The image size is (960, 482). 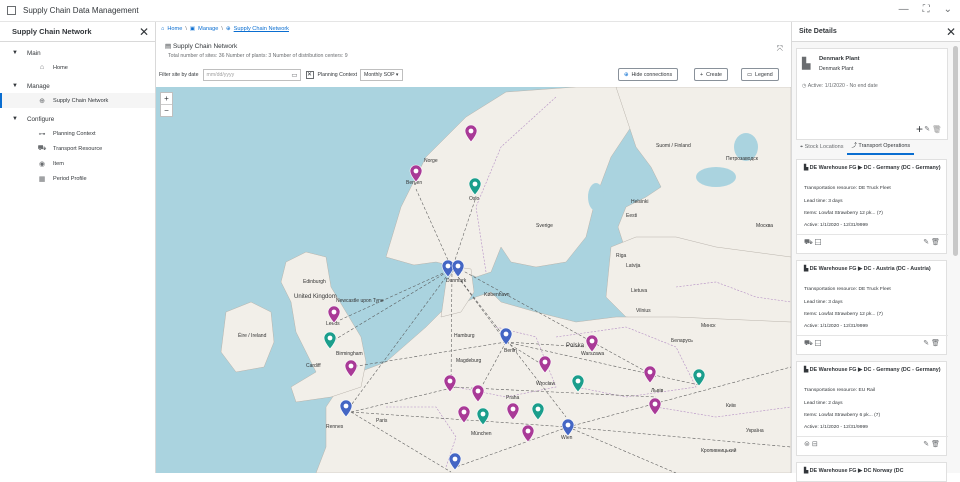 What do you see at coordinates (360, 301) in the screenshot?
I see `map-label-newcastle: Newcastle upon Tyne` at bounding box center [360, 301].